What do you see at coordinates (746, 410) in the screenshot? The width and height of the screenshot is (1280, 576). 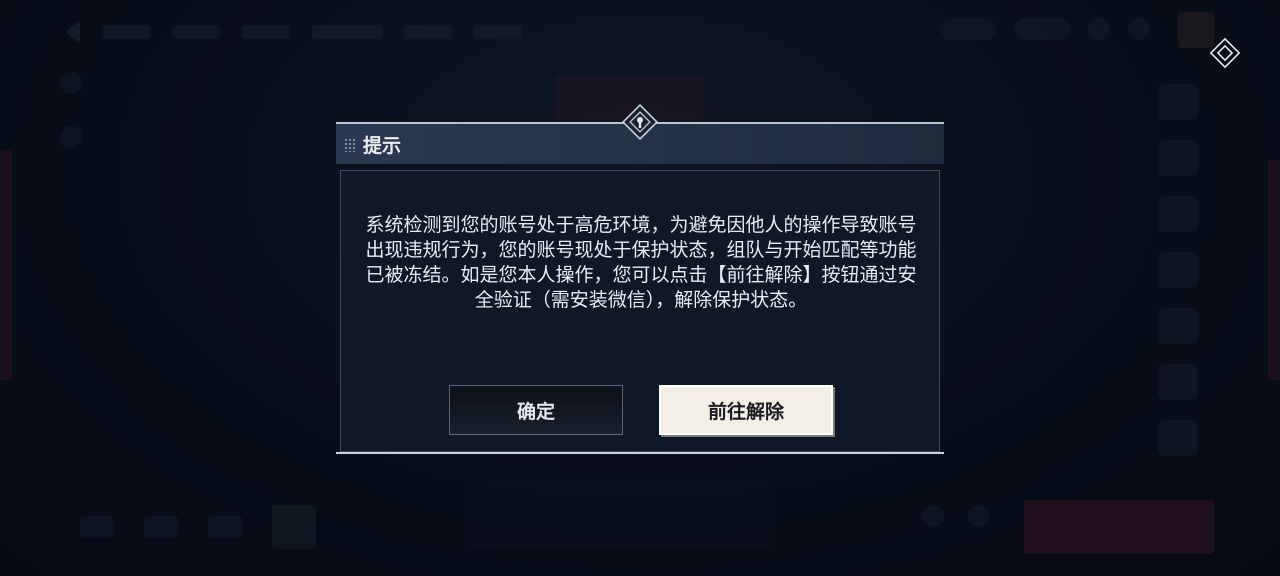 I see `go-unlock-button: 前往解除` at bounding box center [746, 410].